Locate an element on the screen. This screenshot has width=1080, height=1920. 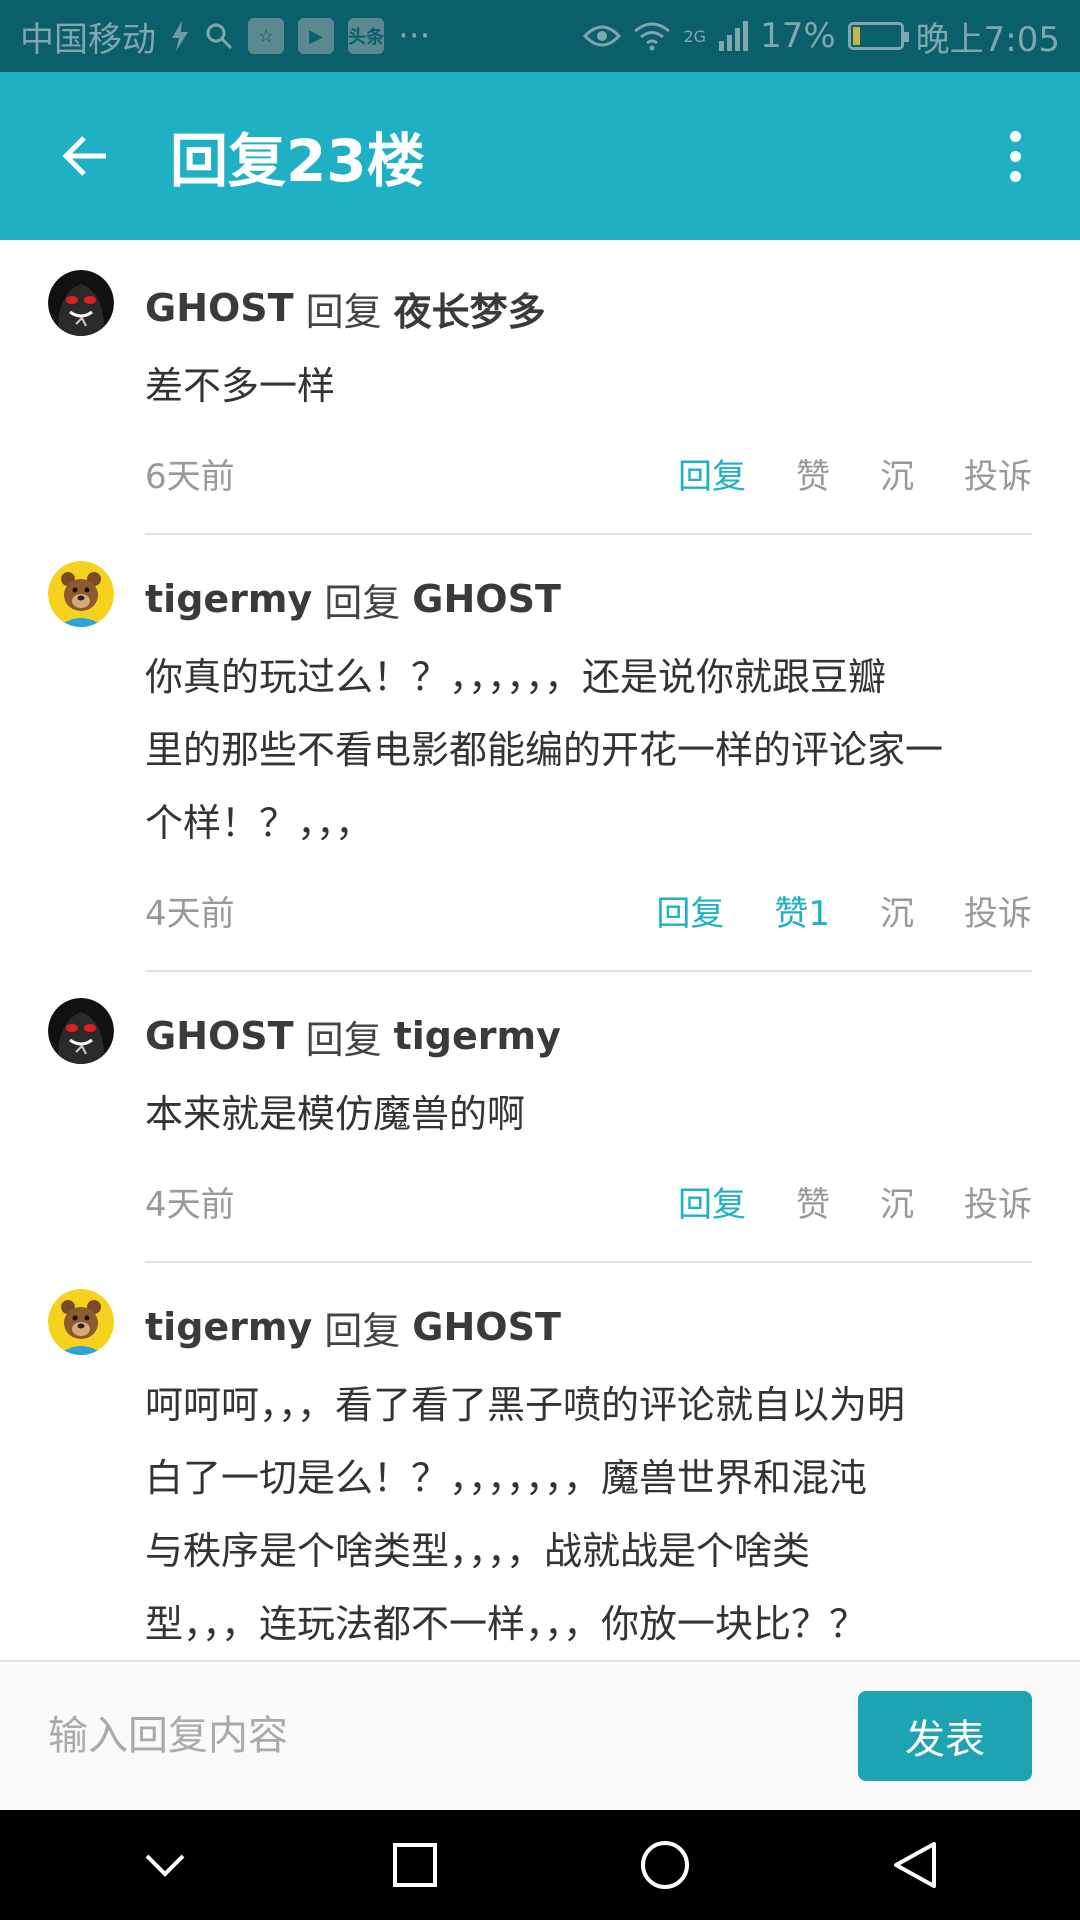
nav-recents-button is located at coordinates (415, 1865).